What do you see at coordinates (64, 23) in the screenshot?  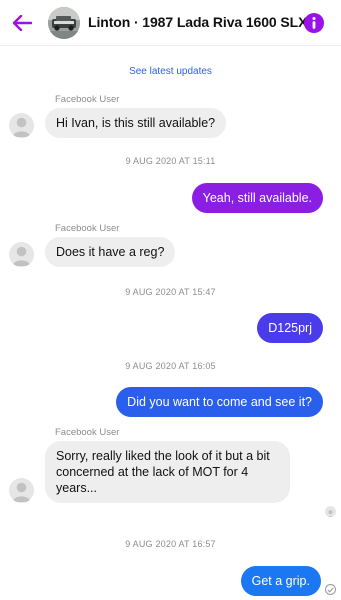 I see `listing-thumbnail` at bounding box center [64, 23].